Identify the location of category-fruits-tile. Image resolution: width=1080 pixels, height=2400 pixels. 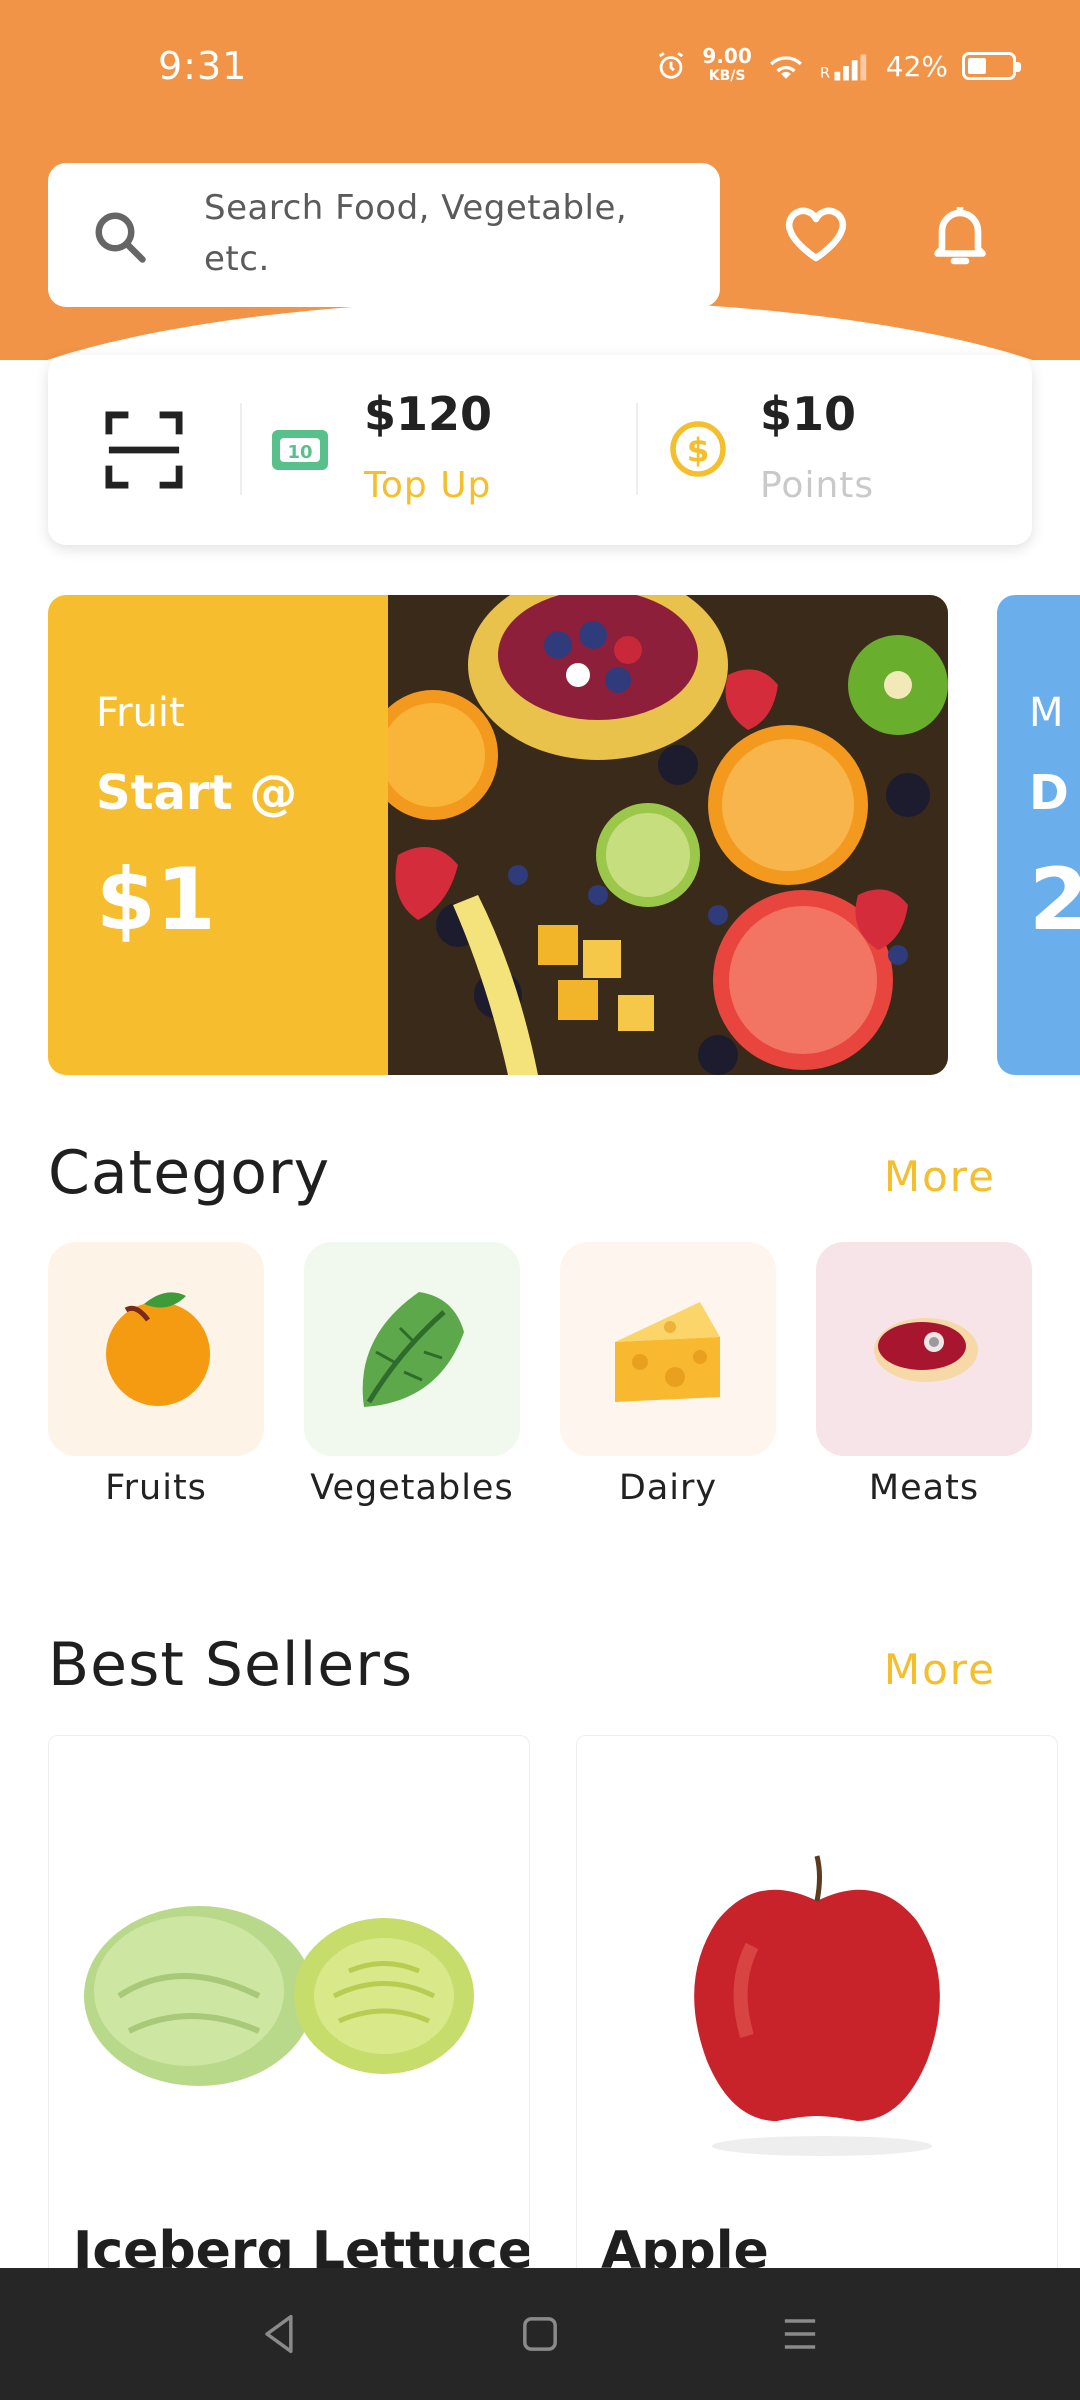
(156, 1349).